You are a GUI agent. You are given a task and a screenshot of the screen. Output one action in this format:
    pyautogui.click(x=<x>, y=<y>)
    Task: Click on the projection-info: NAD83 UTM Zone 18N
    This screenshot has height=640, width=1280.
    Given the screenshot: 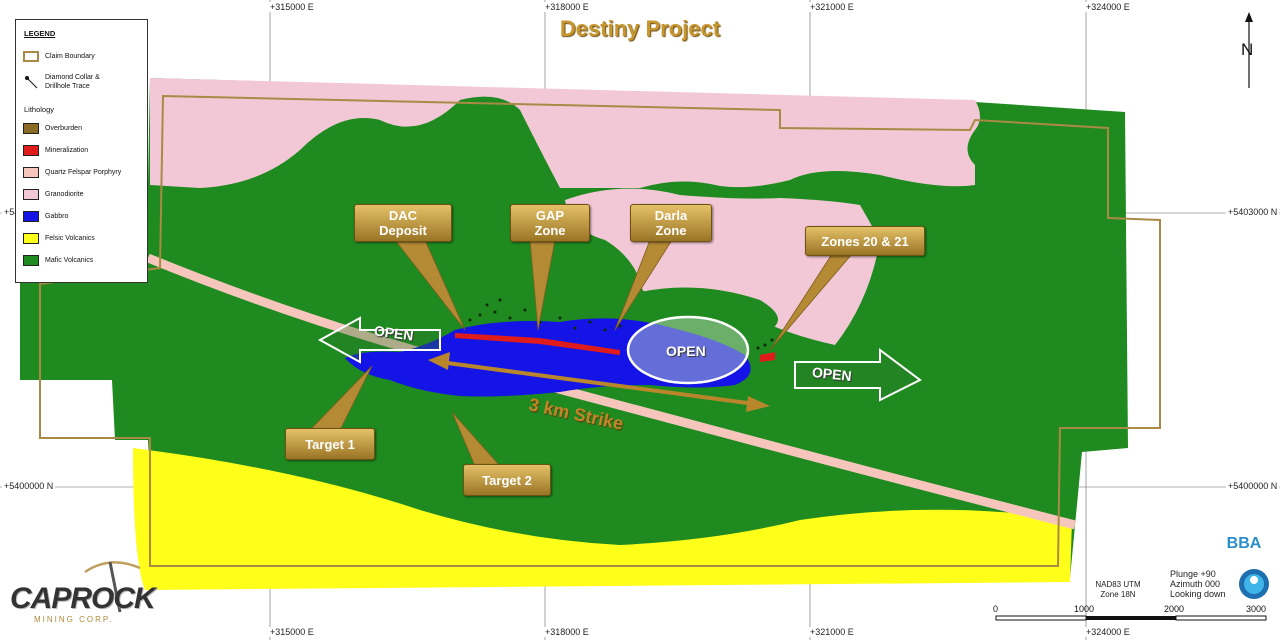 What is the action you would take?
    pyautogui.click(x=1118, y=590)
    